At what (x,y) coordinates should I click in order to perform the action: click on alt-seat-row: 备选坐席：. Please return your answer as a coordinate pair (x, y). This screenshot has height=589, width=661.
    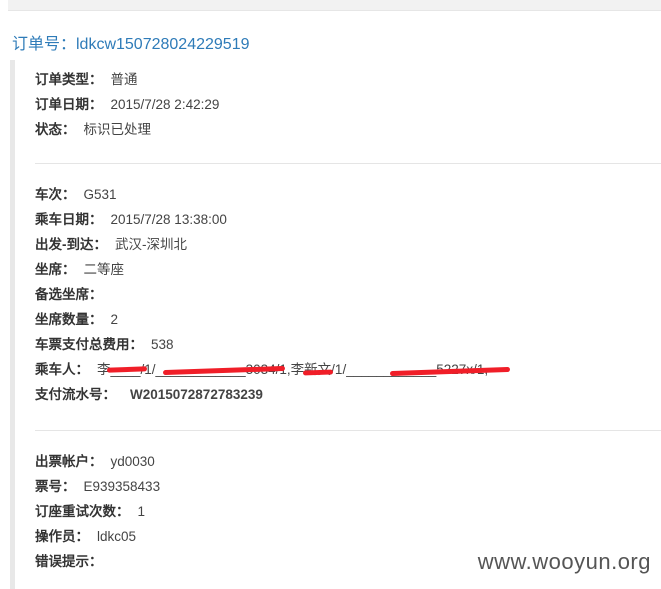
    Looking at the image, I should click on (348, 294).